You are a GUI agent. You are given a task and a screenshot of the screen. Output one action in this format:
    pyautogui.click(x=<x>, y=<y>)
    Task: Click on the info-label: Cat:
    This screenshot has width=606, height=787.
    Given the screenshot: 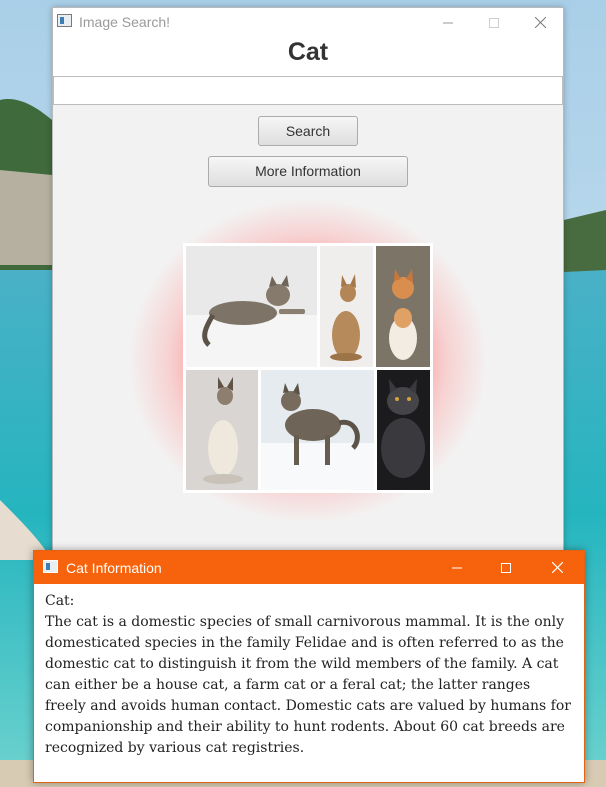 What is the action you would take?
    pyautogui.click(x=60, y=601)
    